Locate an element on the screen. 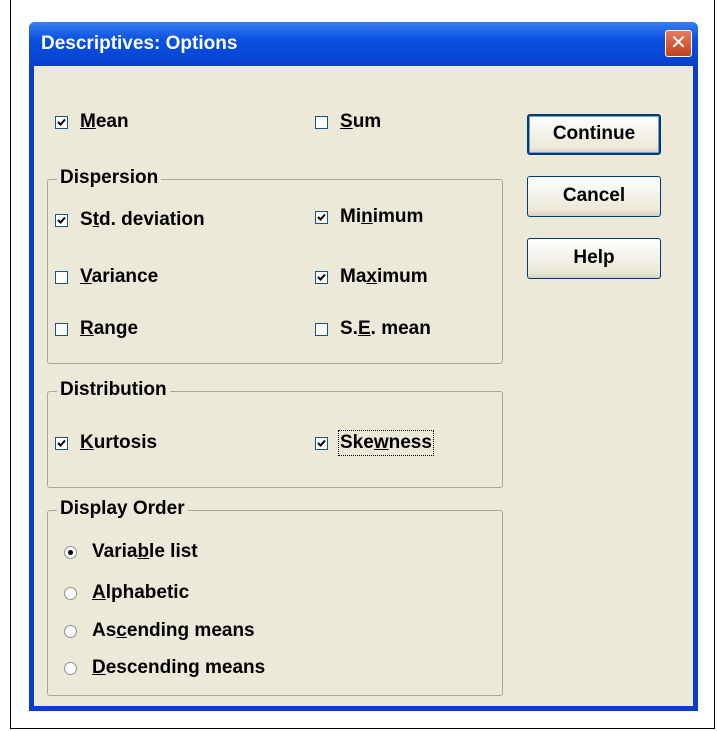  skewness-label: Skewness is located at coordinates (386, 443).